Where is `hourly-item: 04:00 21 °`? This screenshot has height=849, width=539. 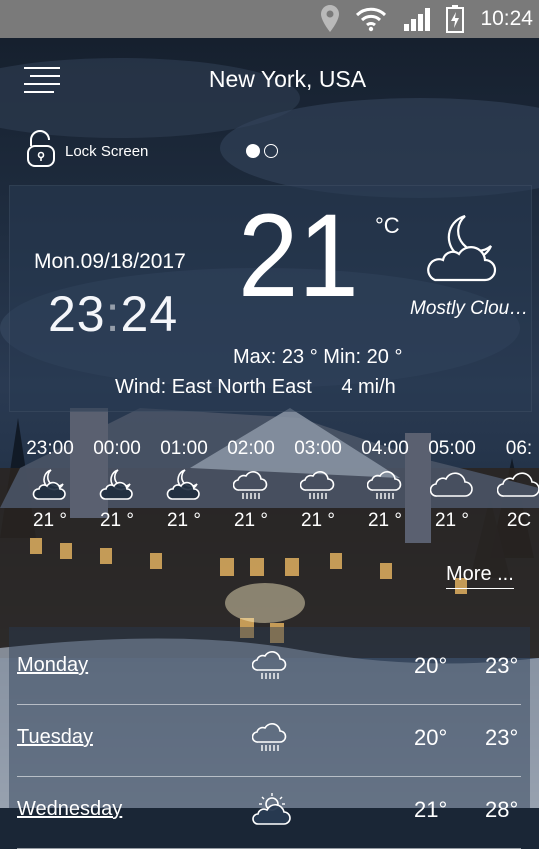
hourly-item: 04:00 21 ° is located at coordinates (385, 485).